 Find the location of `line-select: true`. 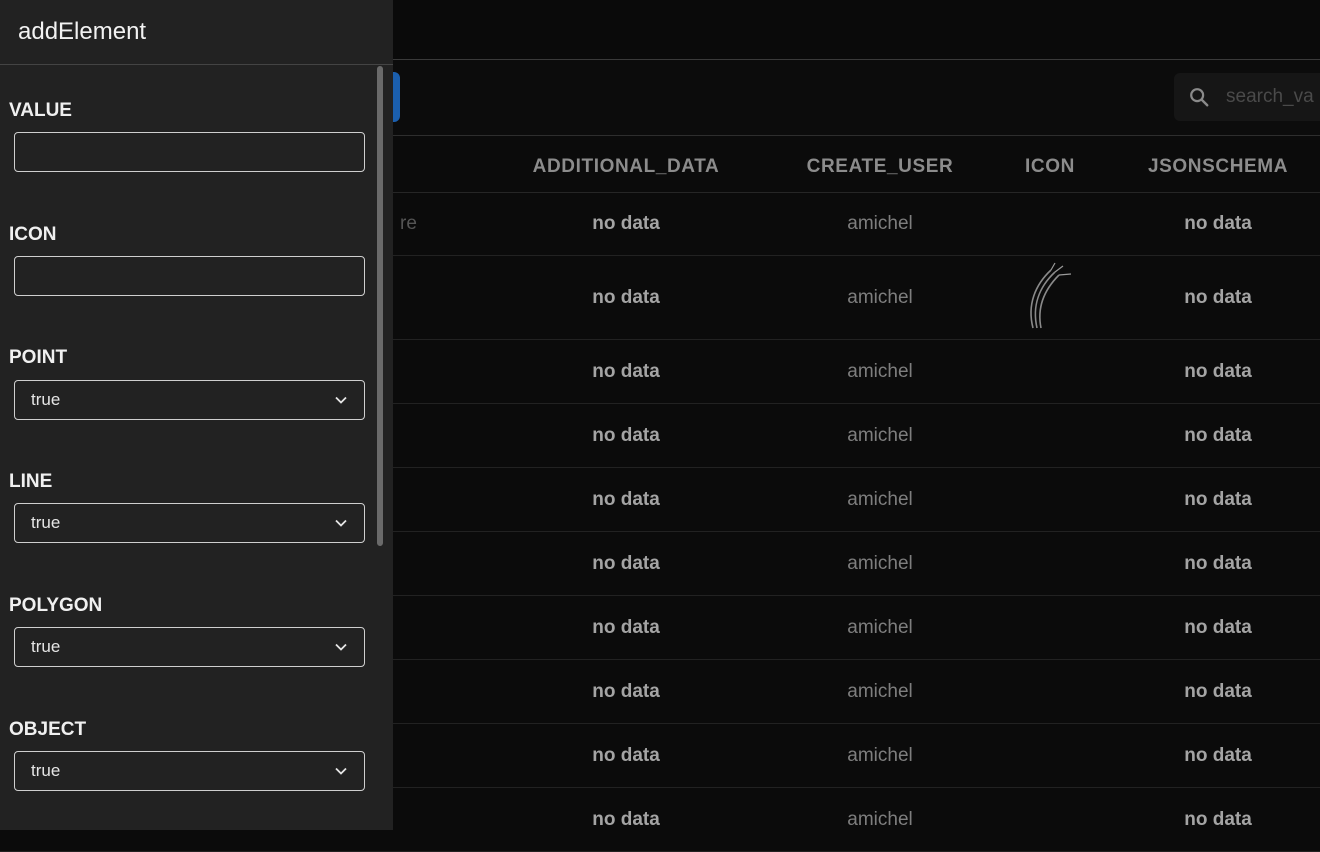

line-select: true is located at coordinates (189, 523).